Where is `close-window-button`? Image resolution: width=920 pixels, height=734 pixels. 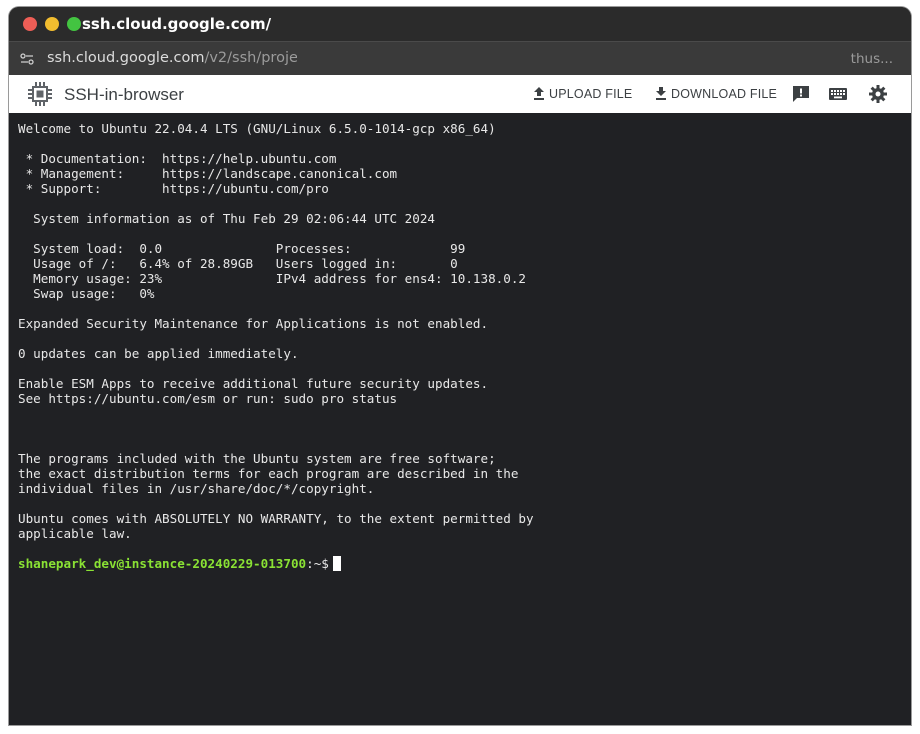 close-window-button is located at coordinates (30, 24).